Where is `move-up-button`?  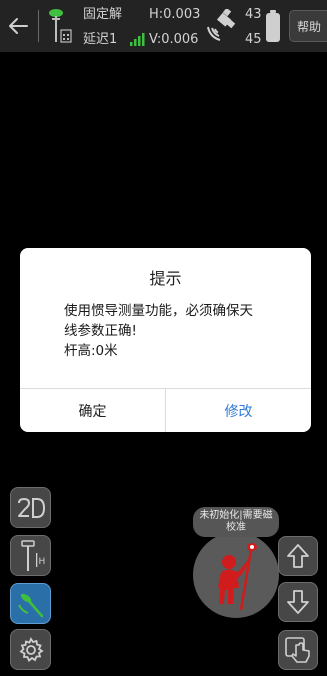
move-up-button is located at coordinates (298, 556).